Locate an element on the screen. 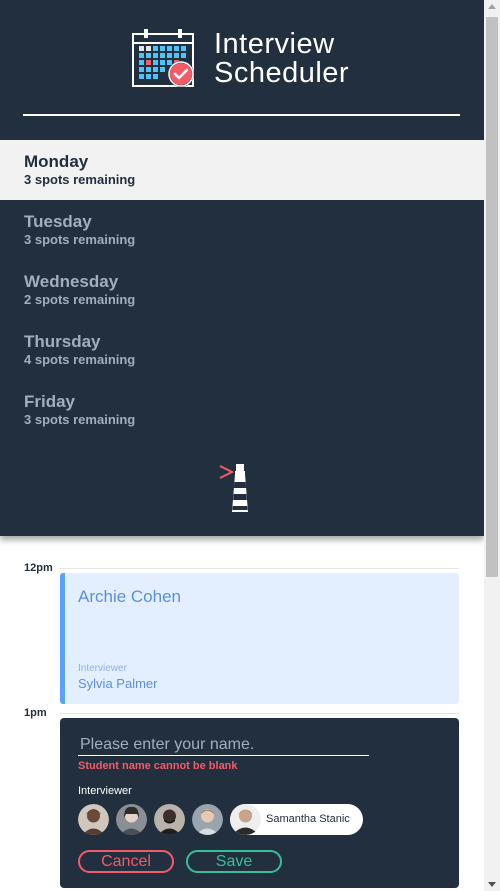  day-list-item-wednesday: Wednesday 2 spots remaining is located at coordinates (242, 290).